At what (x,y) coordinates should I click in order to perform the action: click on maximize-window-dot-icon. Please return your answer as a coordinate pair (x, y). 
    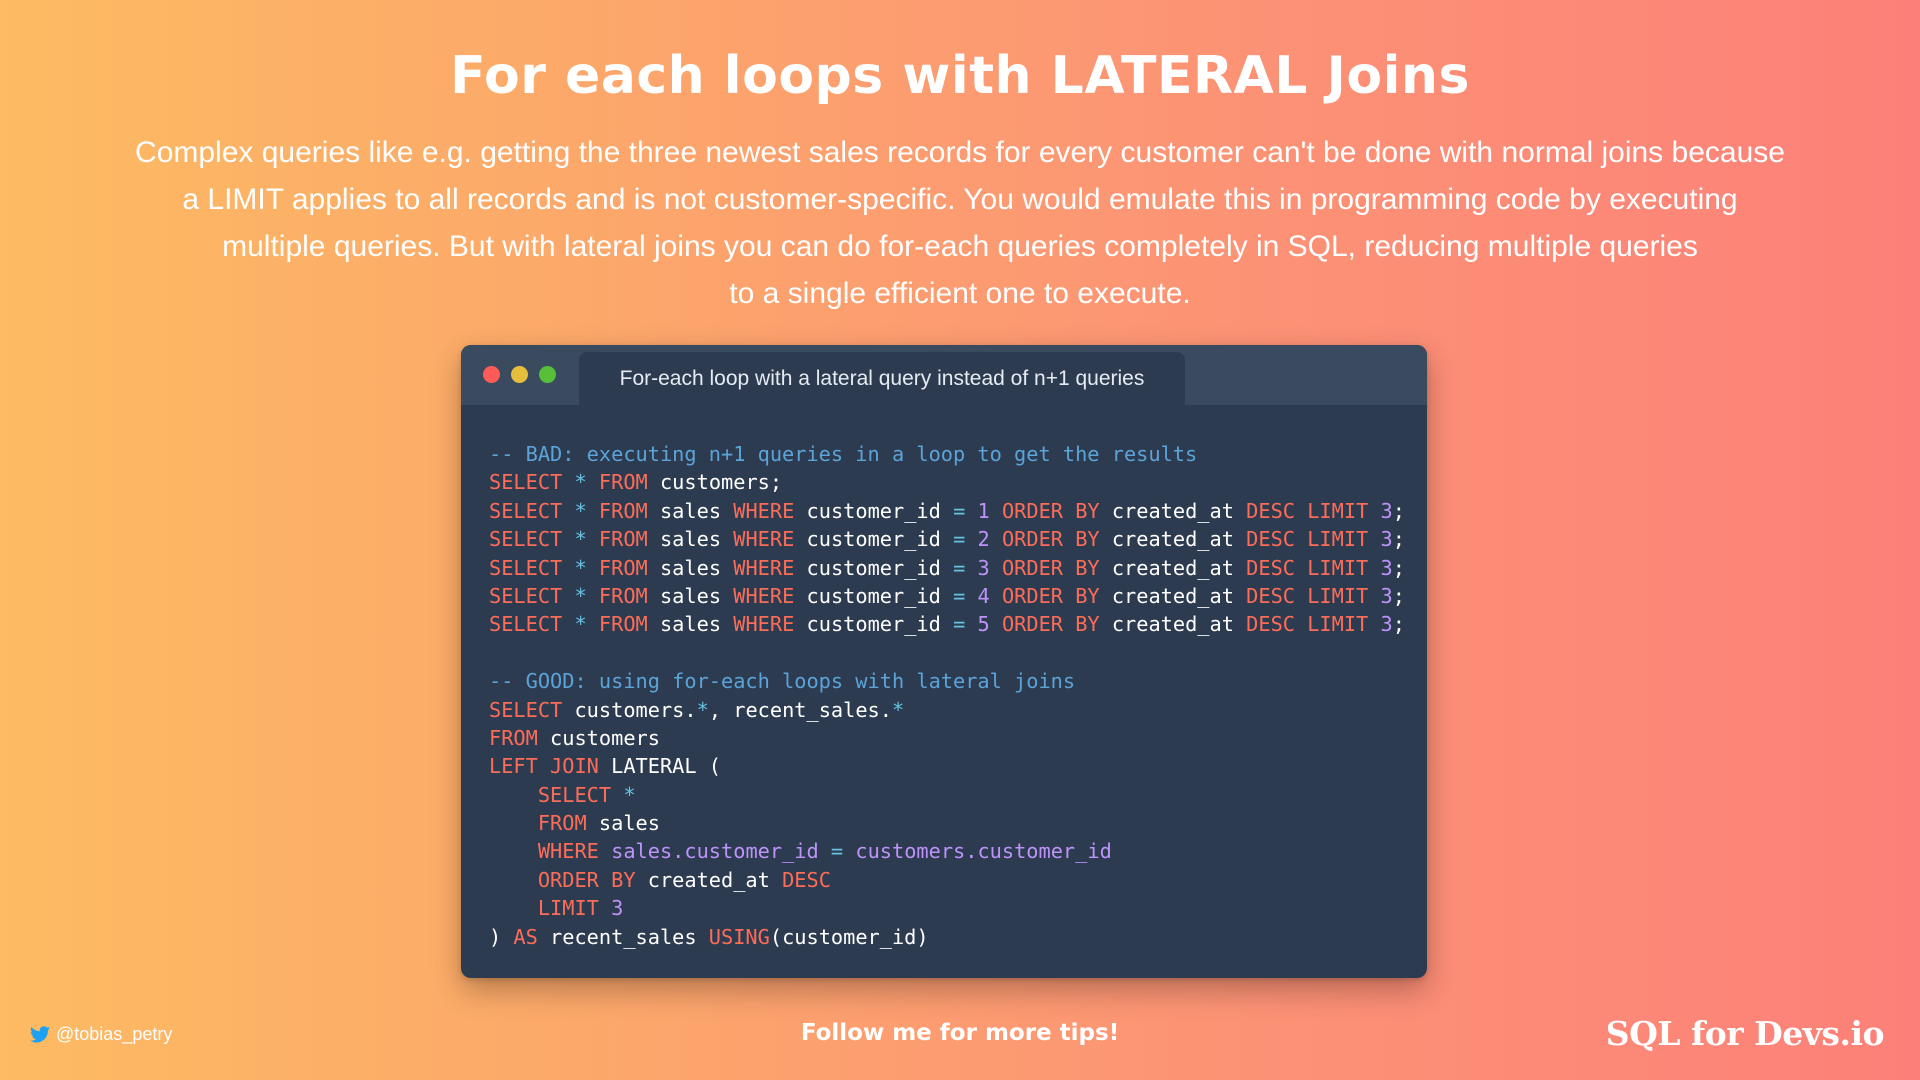
    Looking at the image, I should click on (547, 374).